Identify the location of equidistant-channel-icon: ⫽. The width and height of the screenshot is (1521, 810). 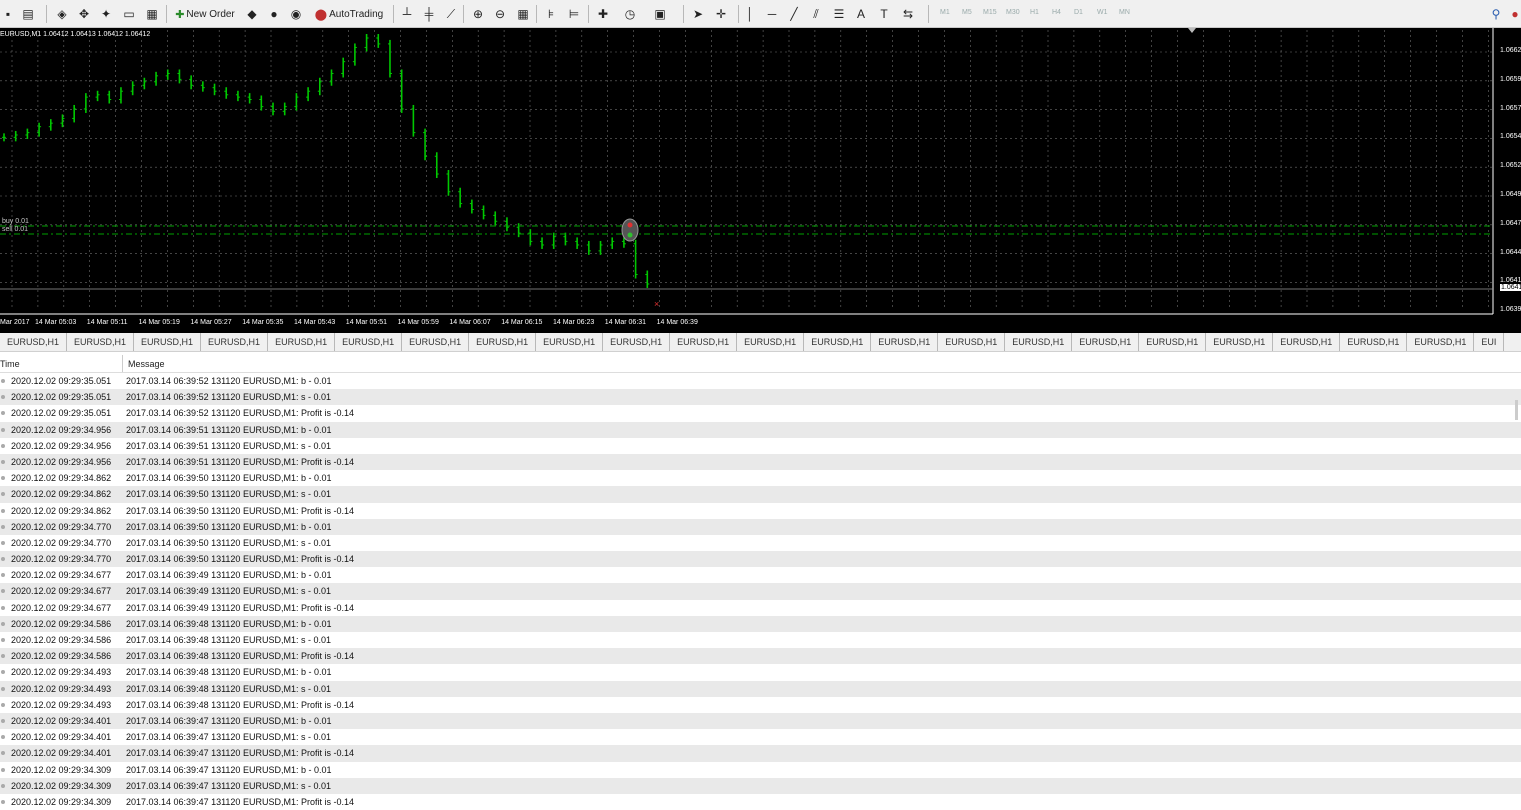
(816, 14).